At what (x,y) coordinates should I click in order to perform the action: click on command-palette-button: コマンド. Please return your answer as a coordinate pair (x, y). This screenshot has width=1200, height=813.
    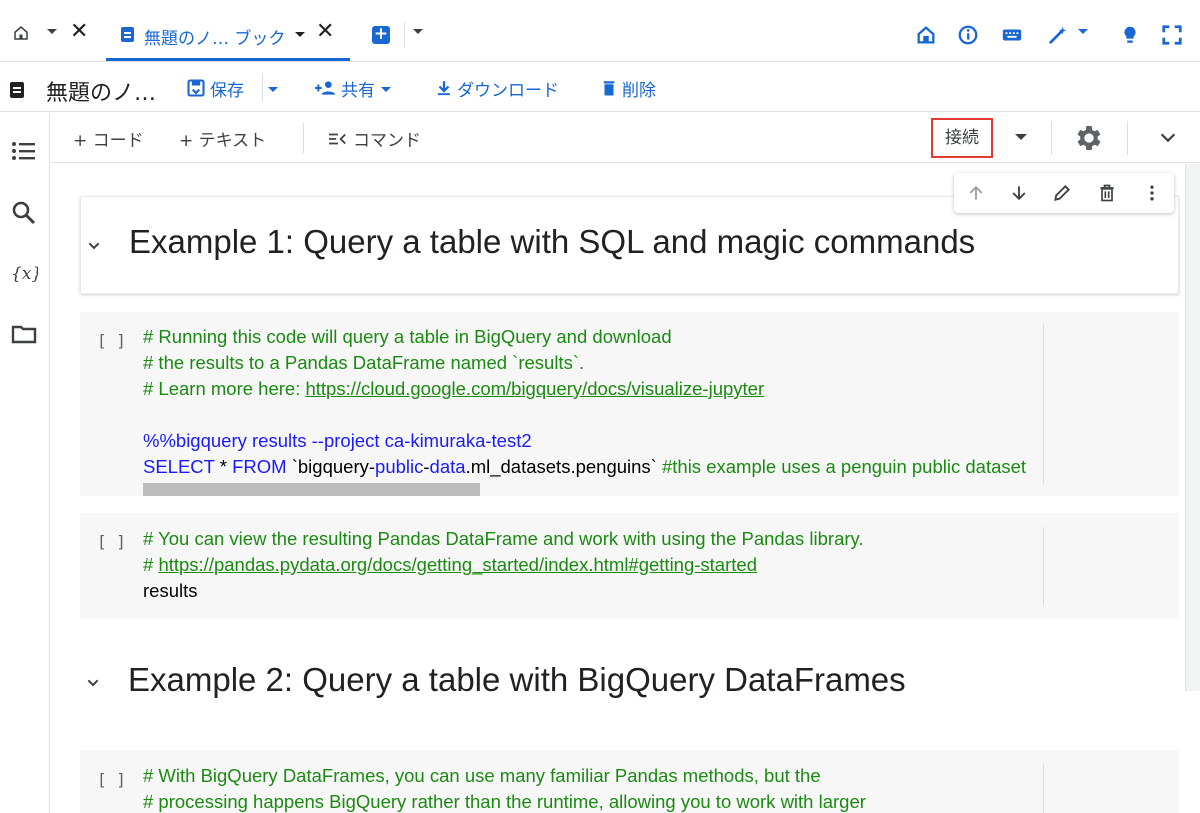
    Looking at the image, I should click on (374, 138).